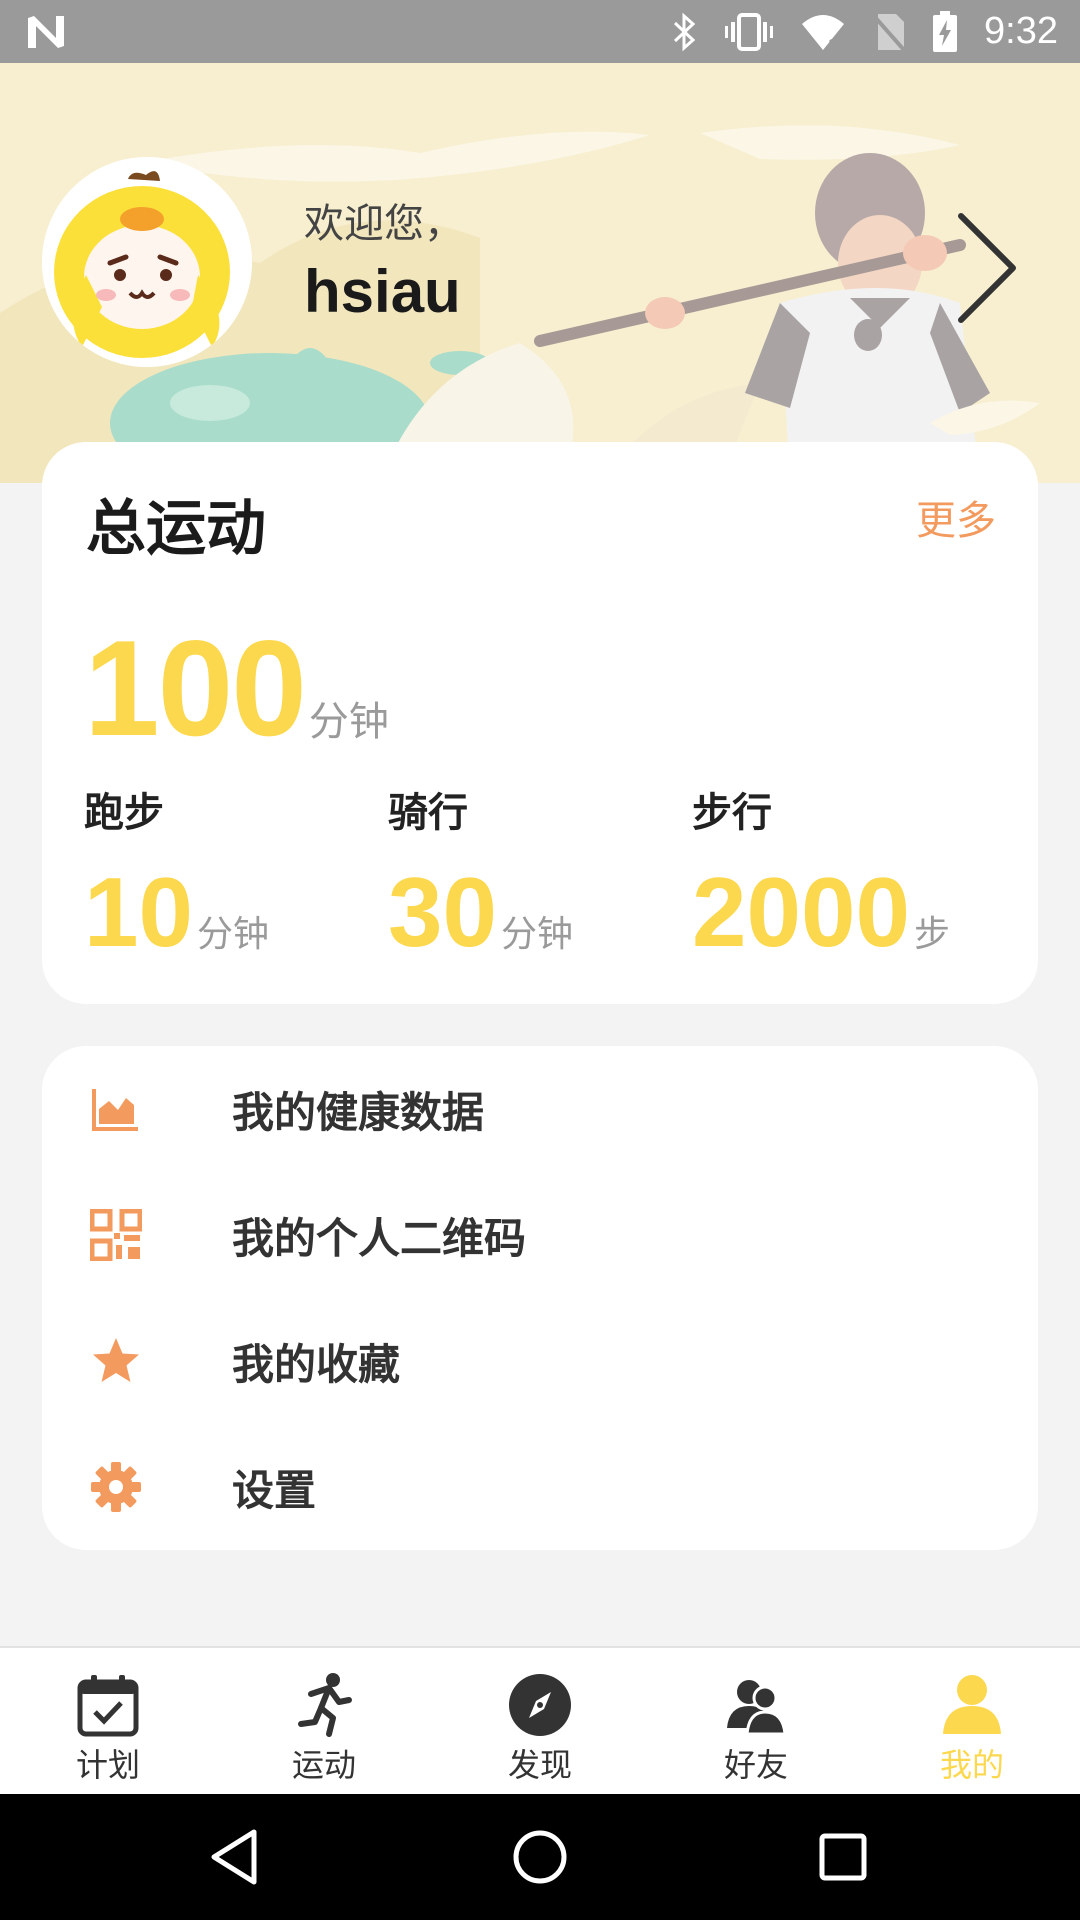 Image resolution: width=1080 pixels, height=1920 pixels. What do you see at coordinates (540, 31) in the screenshot?
I see `status-bar: 9:32` at bounding box center [540, 31].